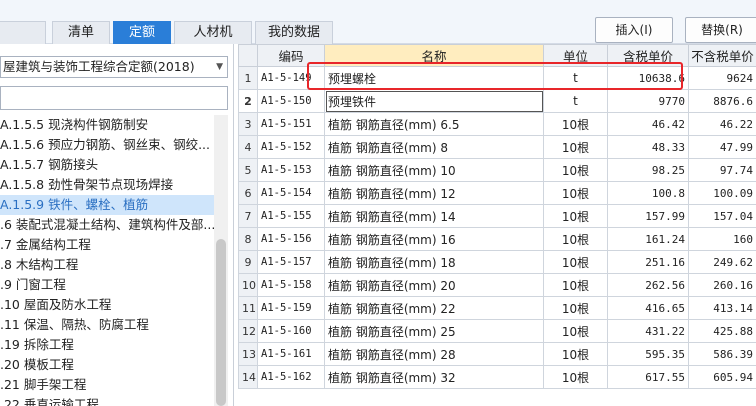 The height and width of the screenshot is (406, 756). What do you see at coordinates (107, 165) in the screenshot?
I see `tree-item: A.1.5.7 钢筋接头` at bounding box center [107, 165].